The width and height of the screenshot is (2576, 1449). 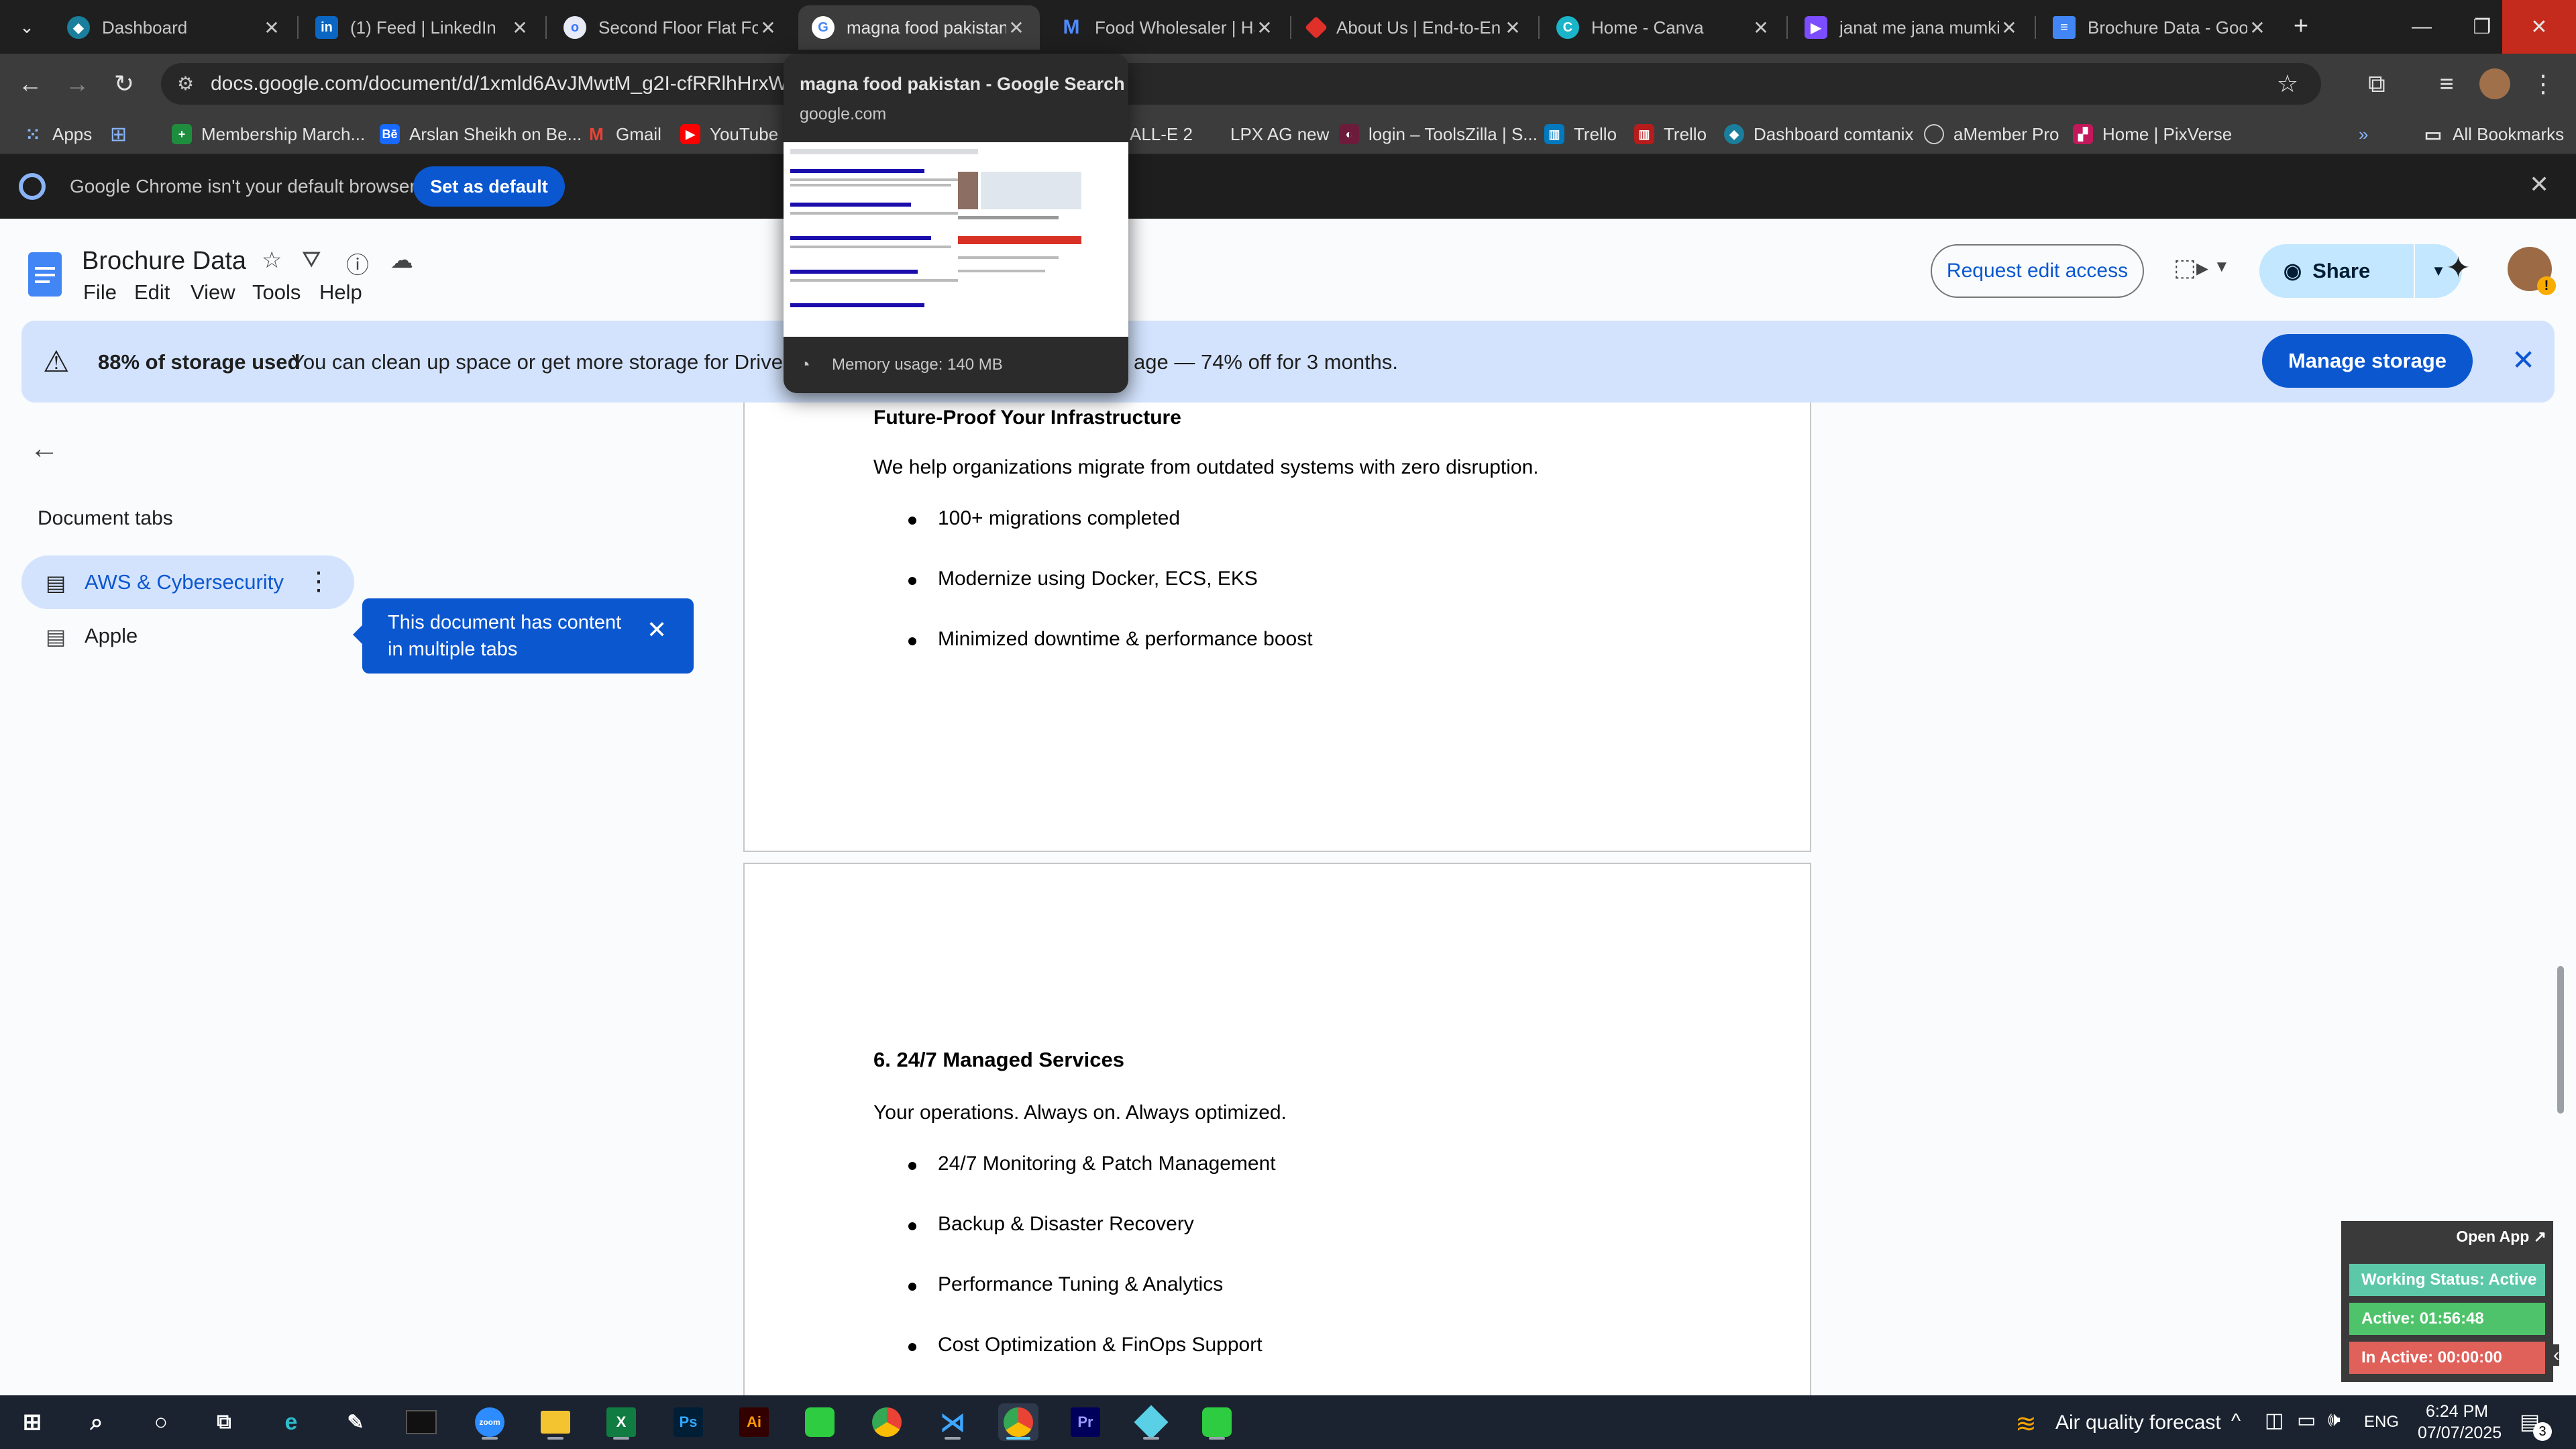 I want to click on close-window-icon: ✕, so click(x=2539, y=27).